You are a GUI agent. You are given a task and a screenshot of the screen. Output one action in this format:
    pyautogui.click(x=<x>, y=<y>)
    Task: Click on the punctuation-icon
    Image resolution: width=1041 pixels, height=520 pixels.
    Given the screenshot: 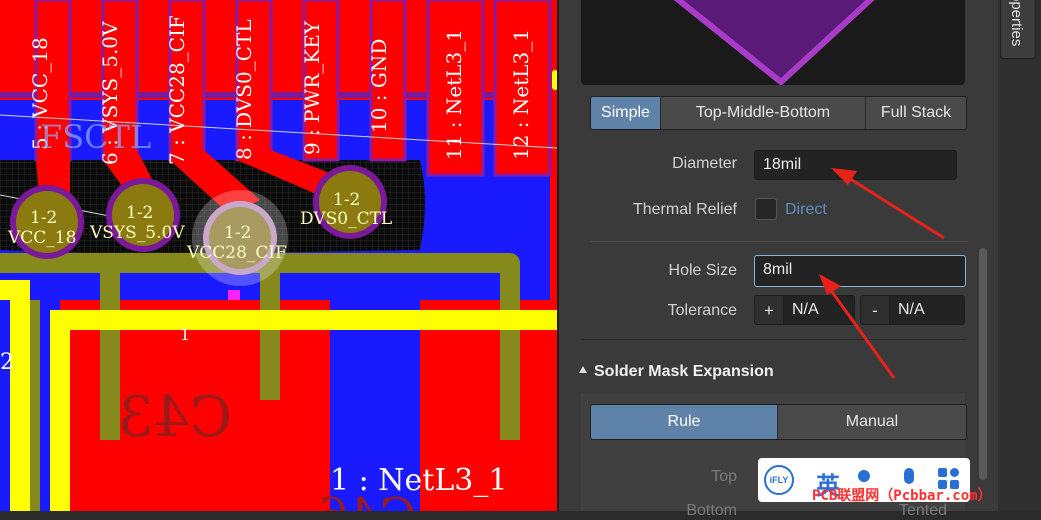 What is the action you would take?
    pyautogui.click(x=864, y=476)
    